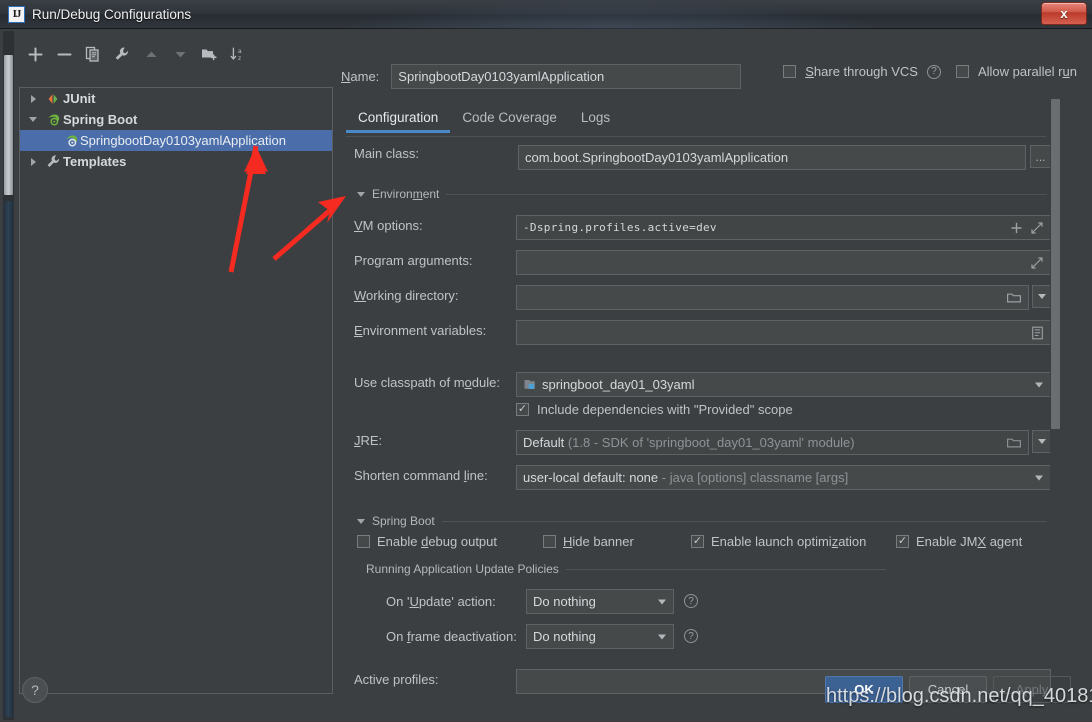  Describe the element at coordinates (509, 119) in the screenshot. I see `tab-code-coverage: Code Coverage` at that location.